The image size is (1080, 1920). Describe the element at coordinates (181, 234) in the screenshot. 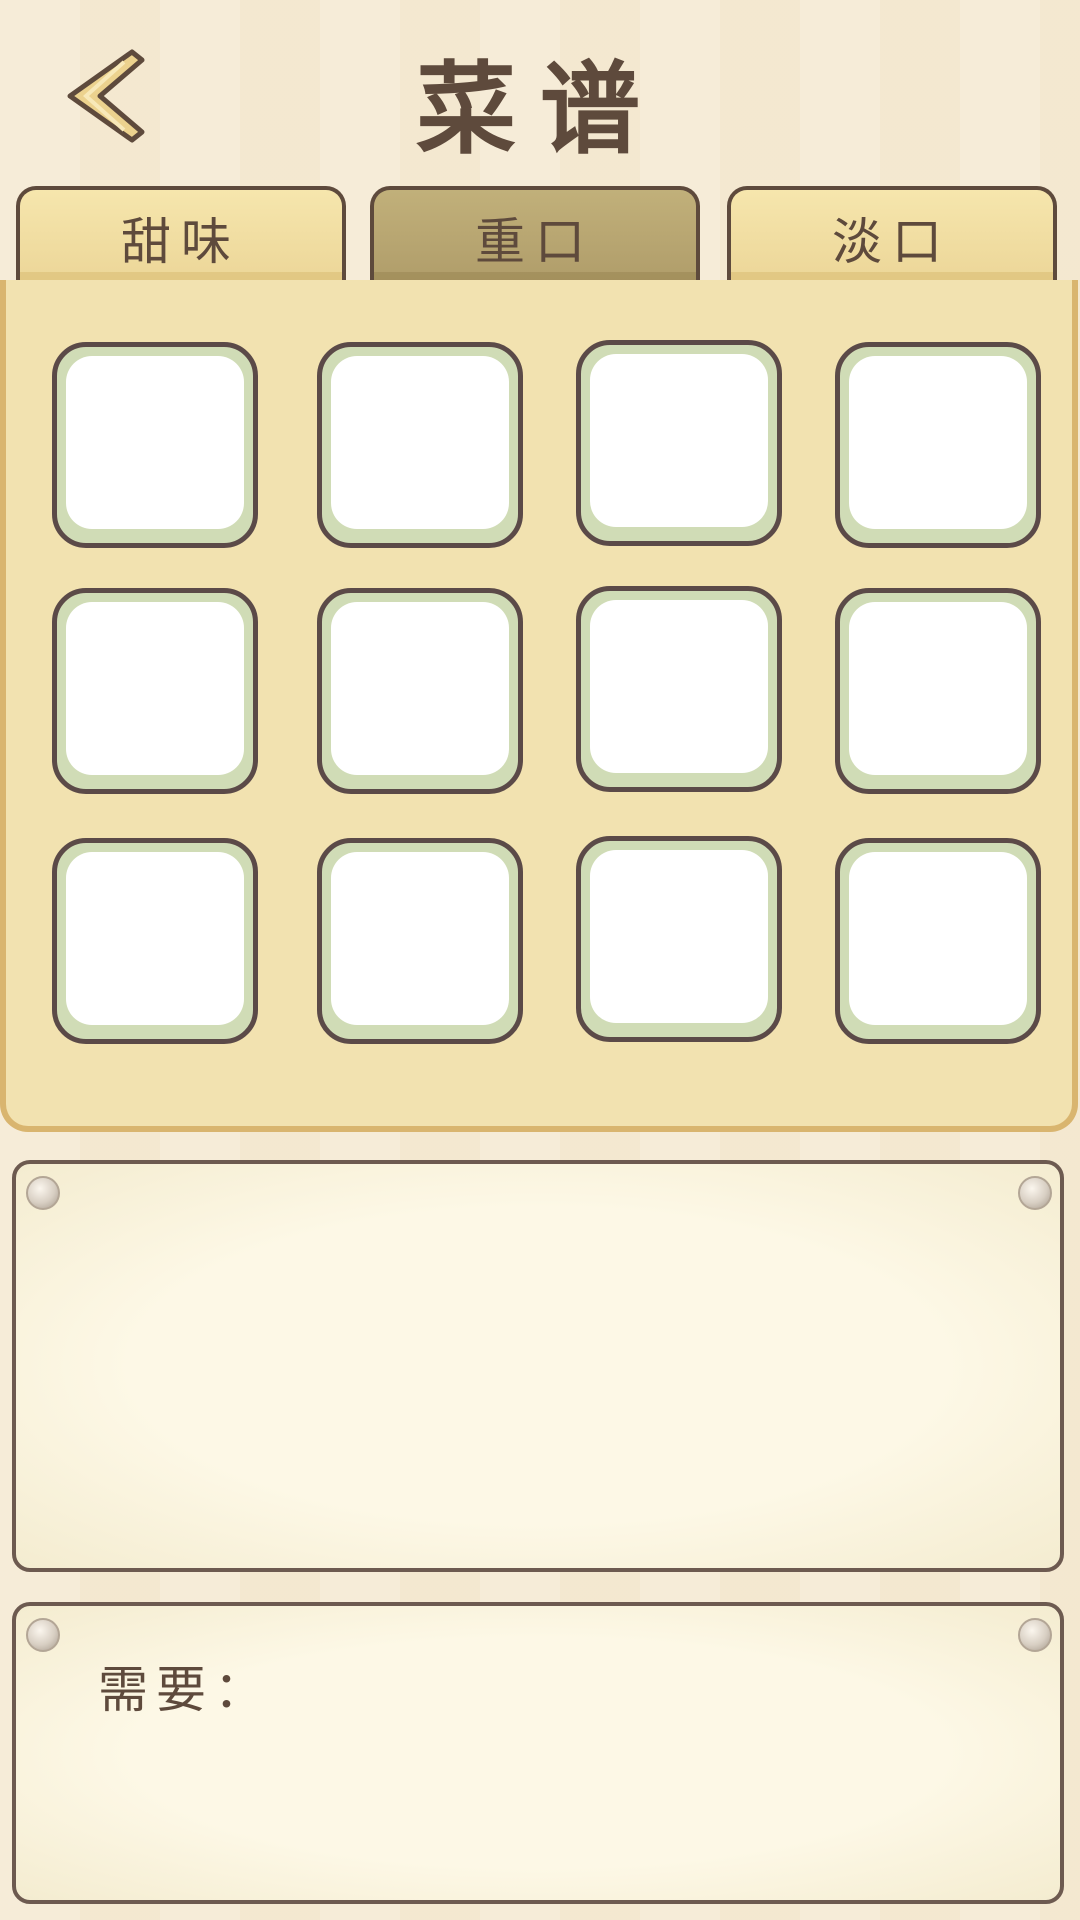

I see `tab-sweet: 甜味` at that location.